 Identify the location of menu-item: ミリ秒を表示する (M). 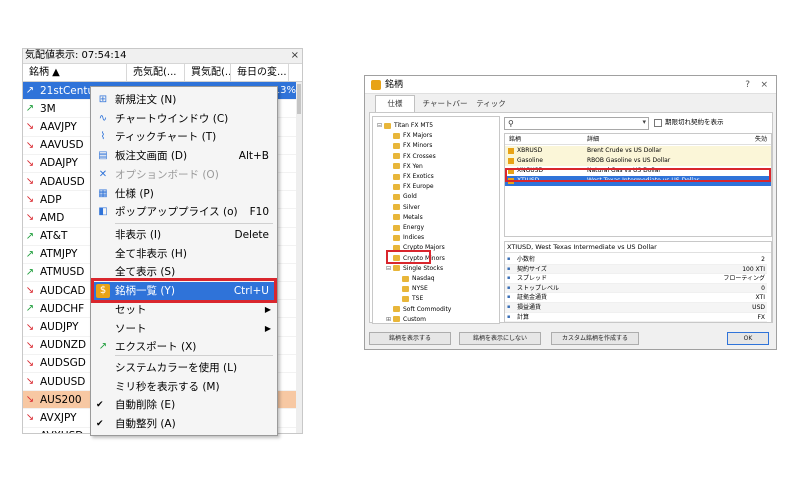
(184, 387).